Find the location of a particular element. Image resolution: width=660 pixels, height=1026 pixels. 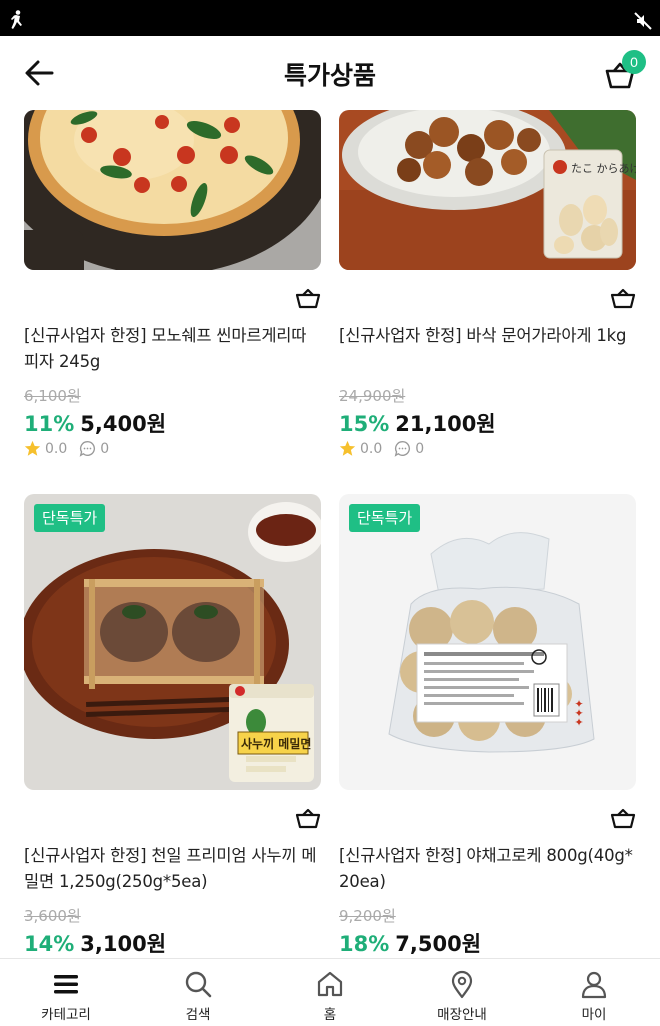

discount-rate: 15% is located at coordinates (364, 424).